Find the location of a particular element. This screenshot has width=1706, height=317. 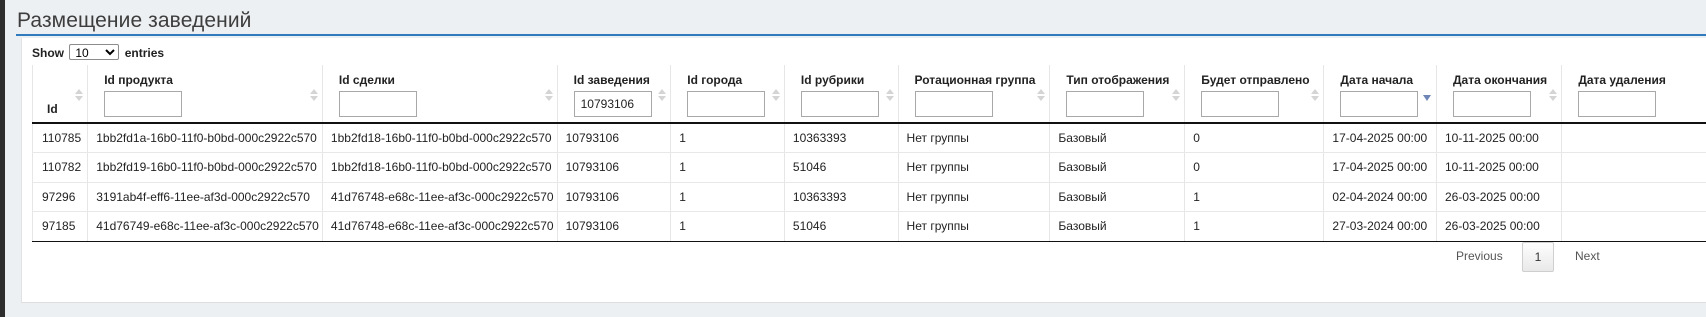

filter-input-delete-date is located at coordinates (1617, 104).